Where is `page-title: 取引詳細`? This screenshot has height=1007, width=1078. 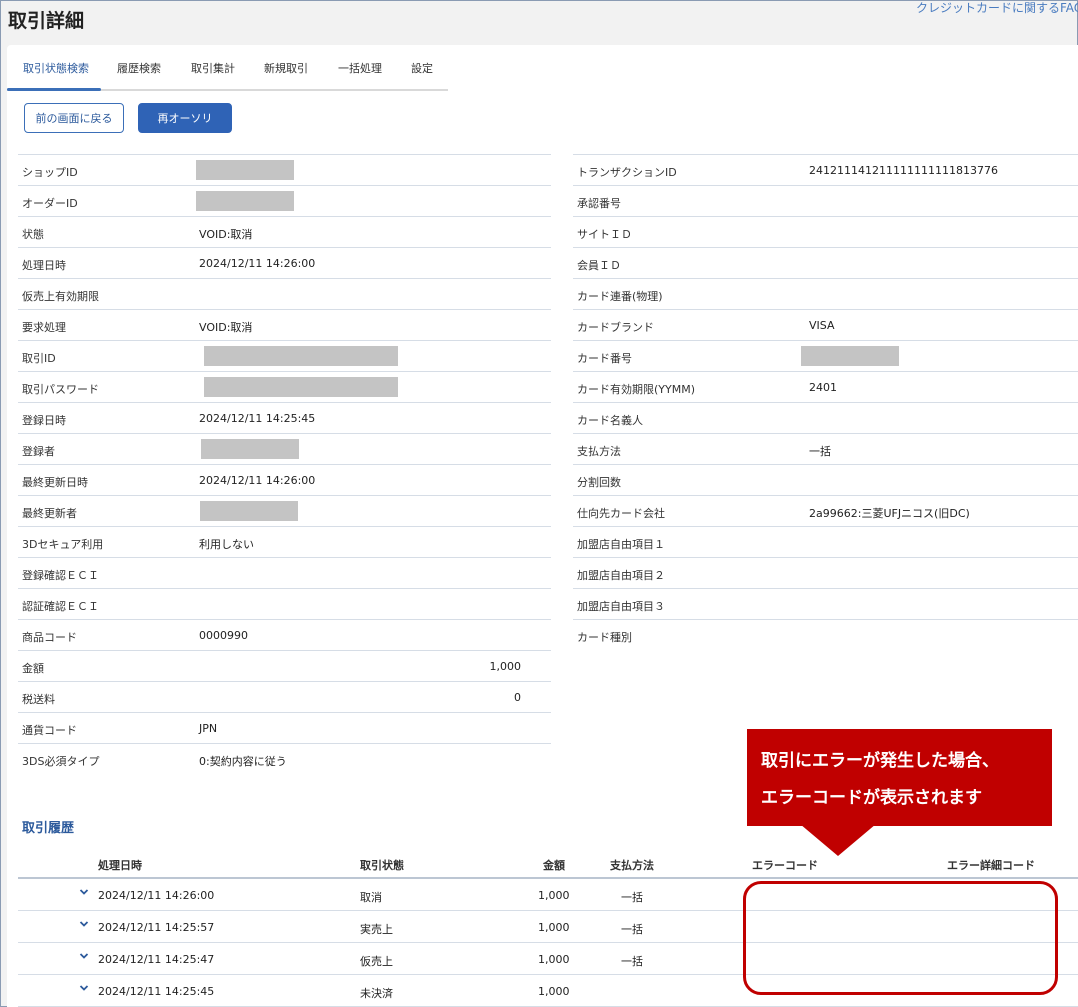
page-title: 取引詳細 is located at coordinates (46, 21).